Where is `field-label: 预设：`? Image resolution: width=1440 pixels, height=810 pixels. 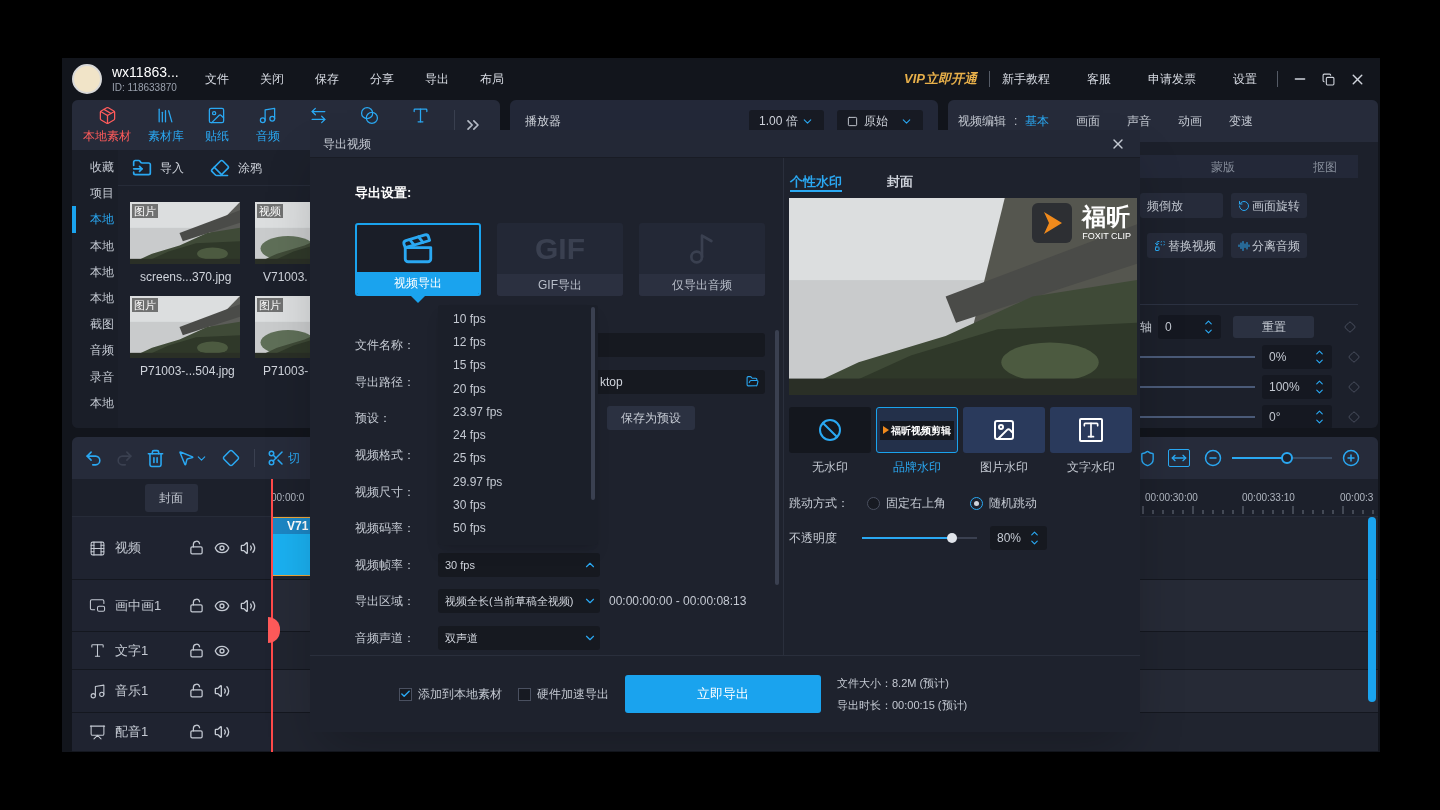
field-label: 预设： is located at coordinates (373, 419).